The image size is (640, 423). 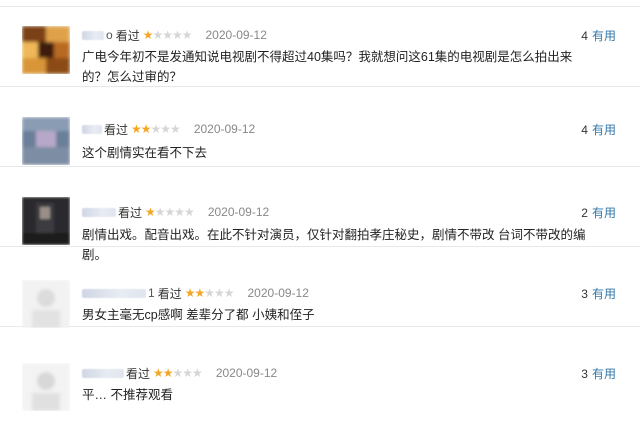 What do you see at coordinates (584, 213) in the screenshot?
I see `useful-count: 2` at bounding box center [584, 213].